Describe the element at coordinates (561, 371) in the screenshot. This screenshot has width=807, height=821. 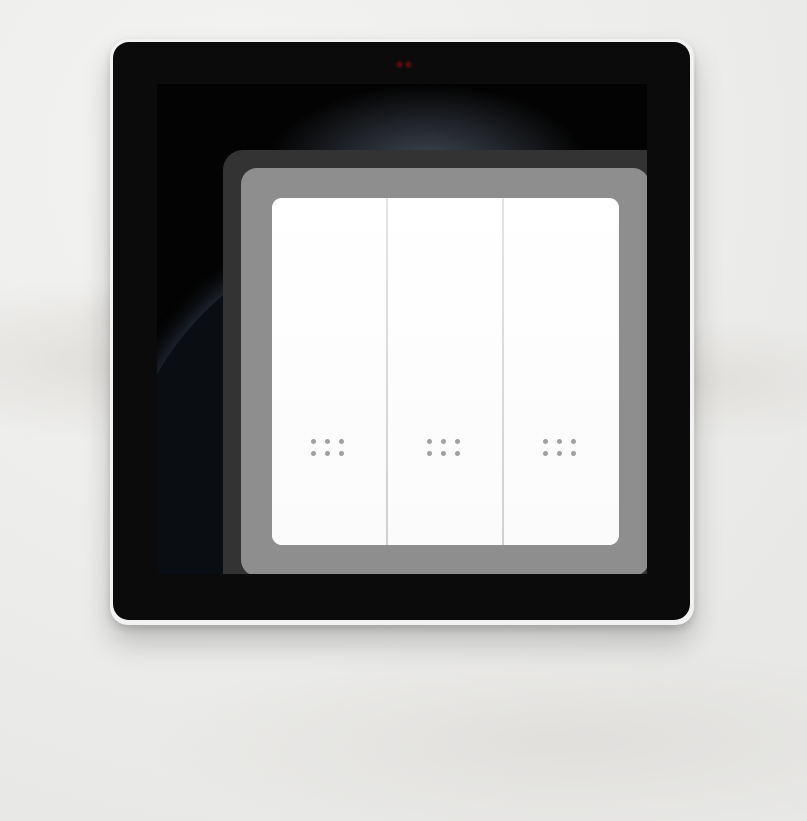
I see `rocker-switch-right` at that location.